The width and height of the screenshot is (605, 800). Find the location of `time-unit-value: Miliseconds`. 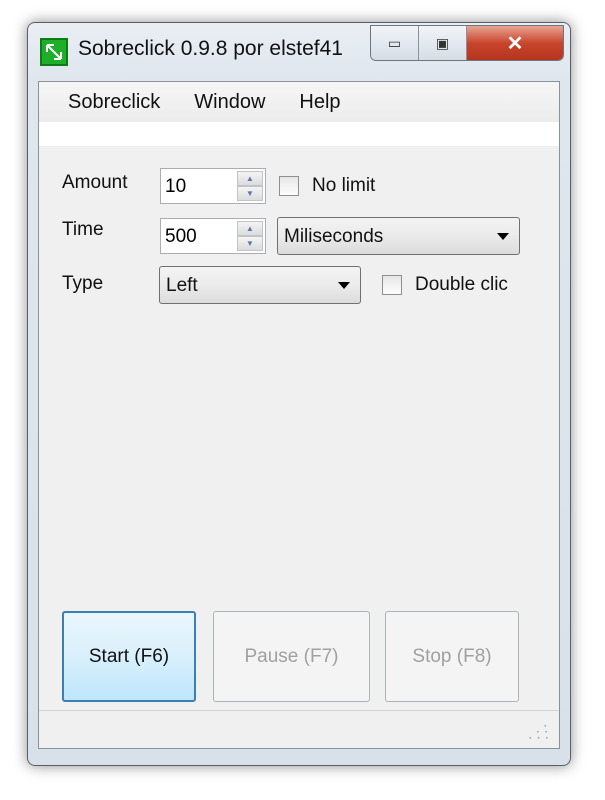

time-unit-value: Miliseconds is located at coordinates (334, 236).